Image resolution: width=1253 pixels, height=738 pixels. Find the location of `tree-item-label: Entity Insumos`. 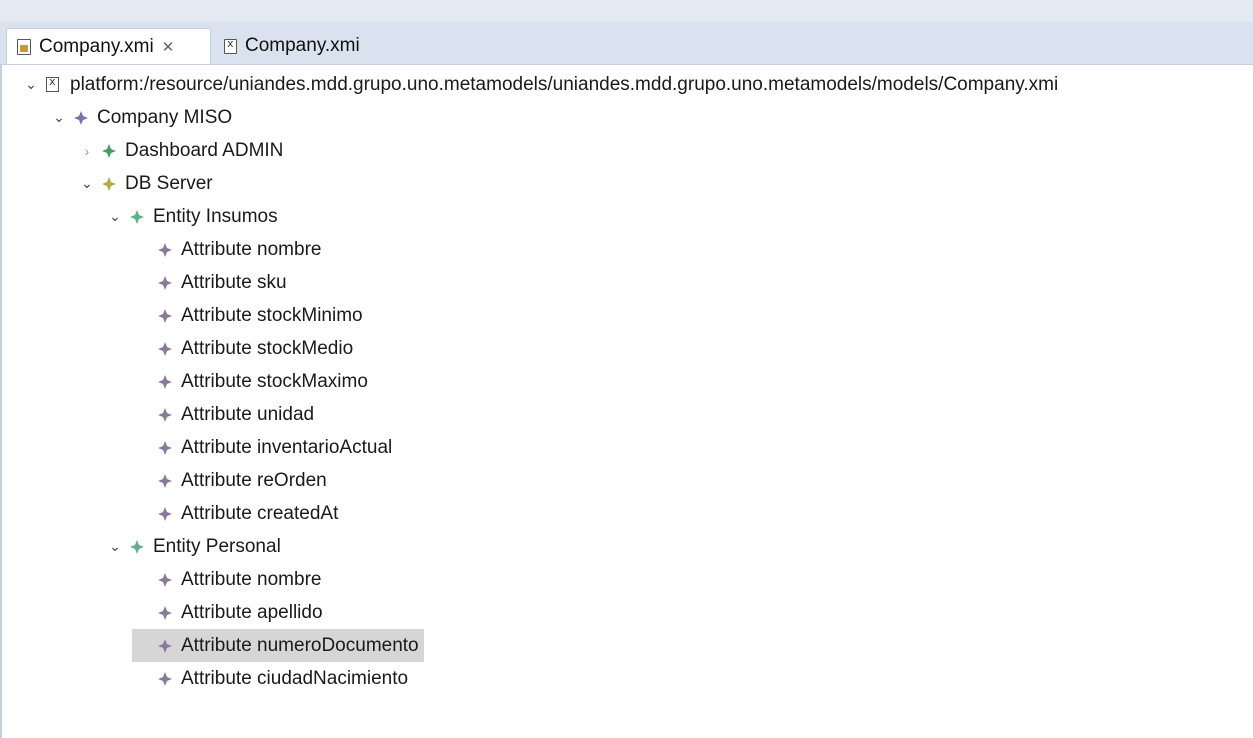

tree-item-label: Entity Insumos is located at coordinates (215, 216).